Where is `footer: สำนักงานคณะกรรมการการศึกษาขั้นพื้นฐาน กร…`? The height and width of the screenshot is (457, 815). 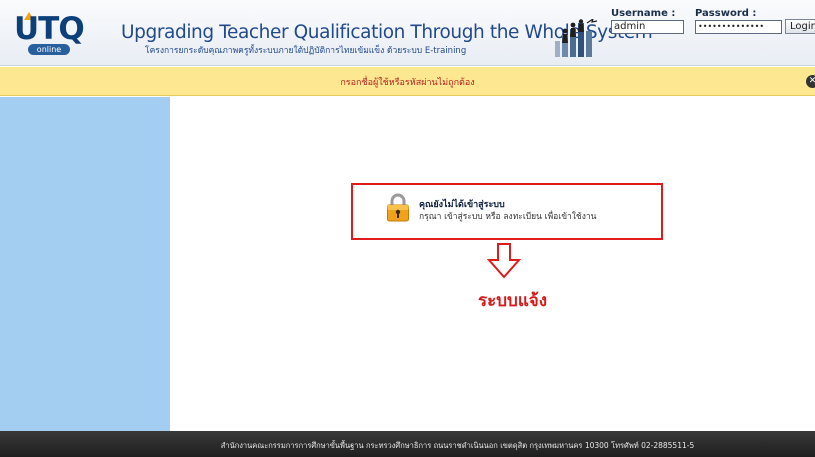
footer: สำนักงานคณะกรรมการการศึกษาขั้นพื้นฐาน กร… is located at coordinates (407, 444).